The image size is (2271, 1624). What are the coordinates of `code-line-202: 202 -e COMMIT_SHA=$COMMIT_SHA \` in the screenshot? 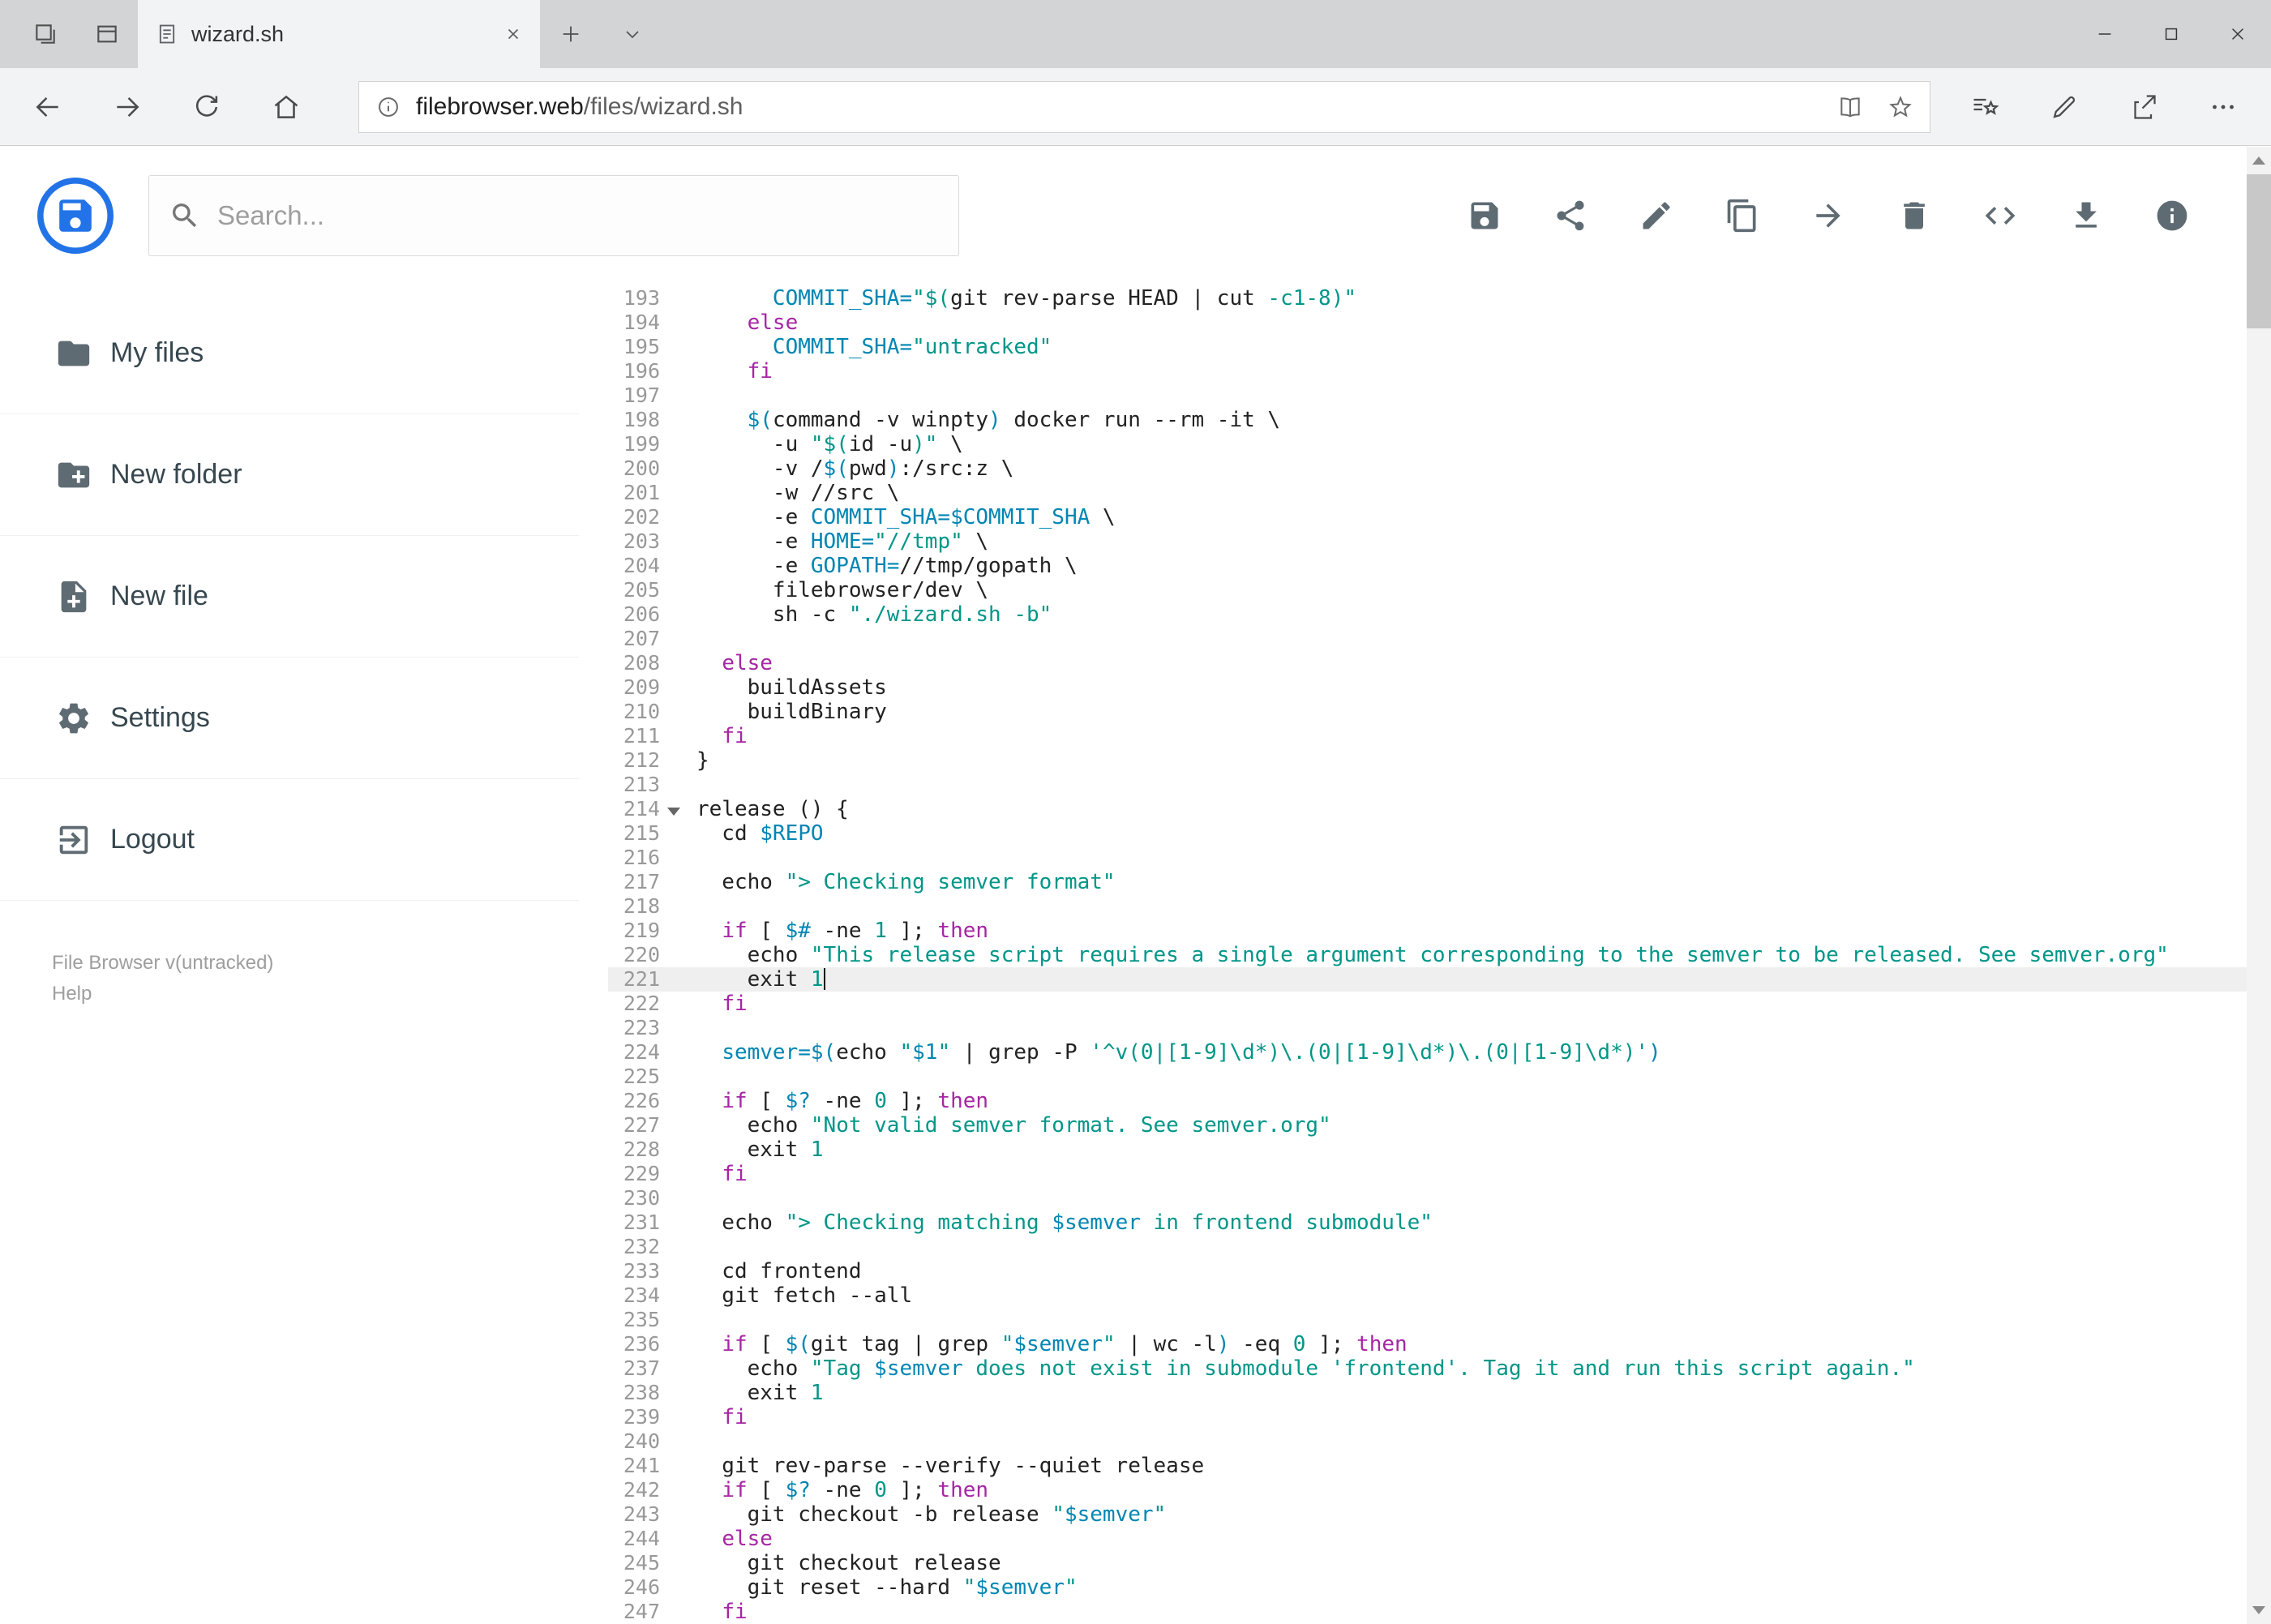 It's located at (1427, 517).